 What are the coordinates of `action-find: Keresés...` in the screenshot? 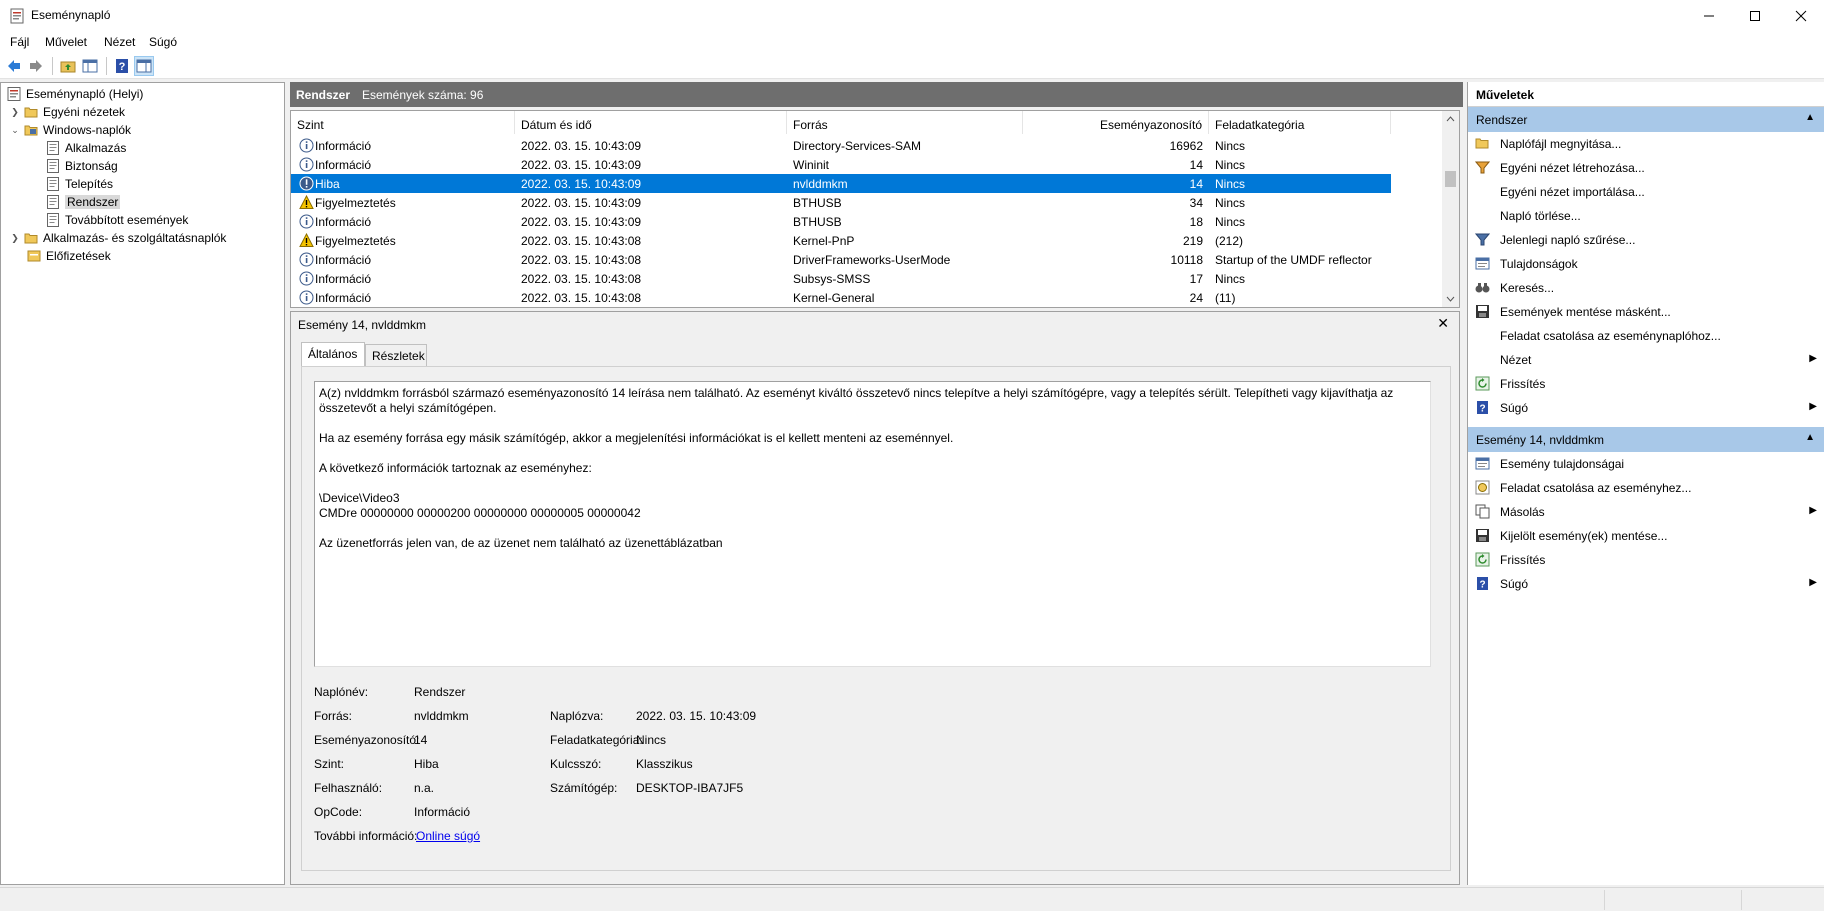 It's located at (1646, 288).